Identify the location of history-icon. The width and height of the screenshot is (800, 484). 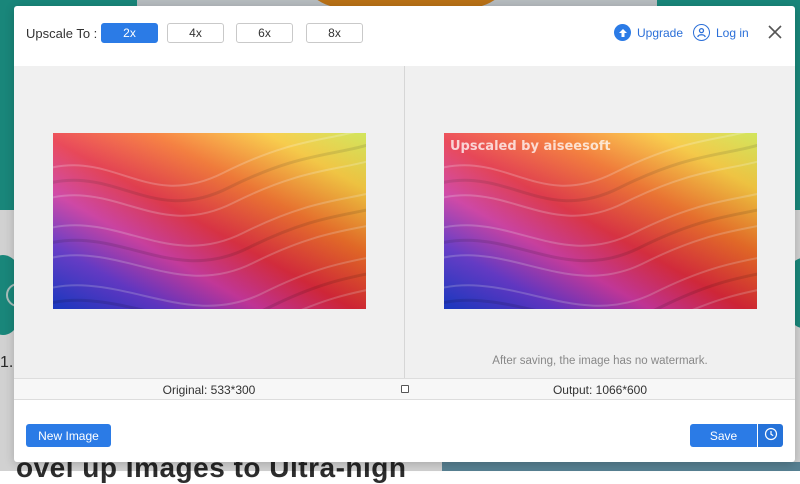
(771, 435).